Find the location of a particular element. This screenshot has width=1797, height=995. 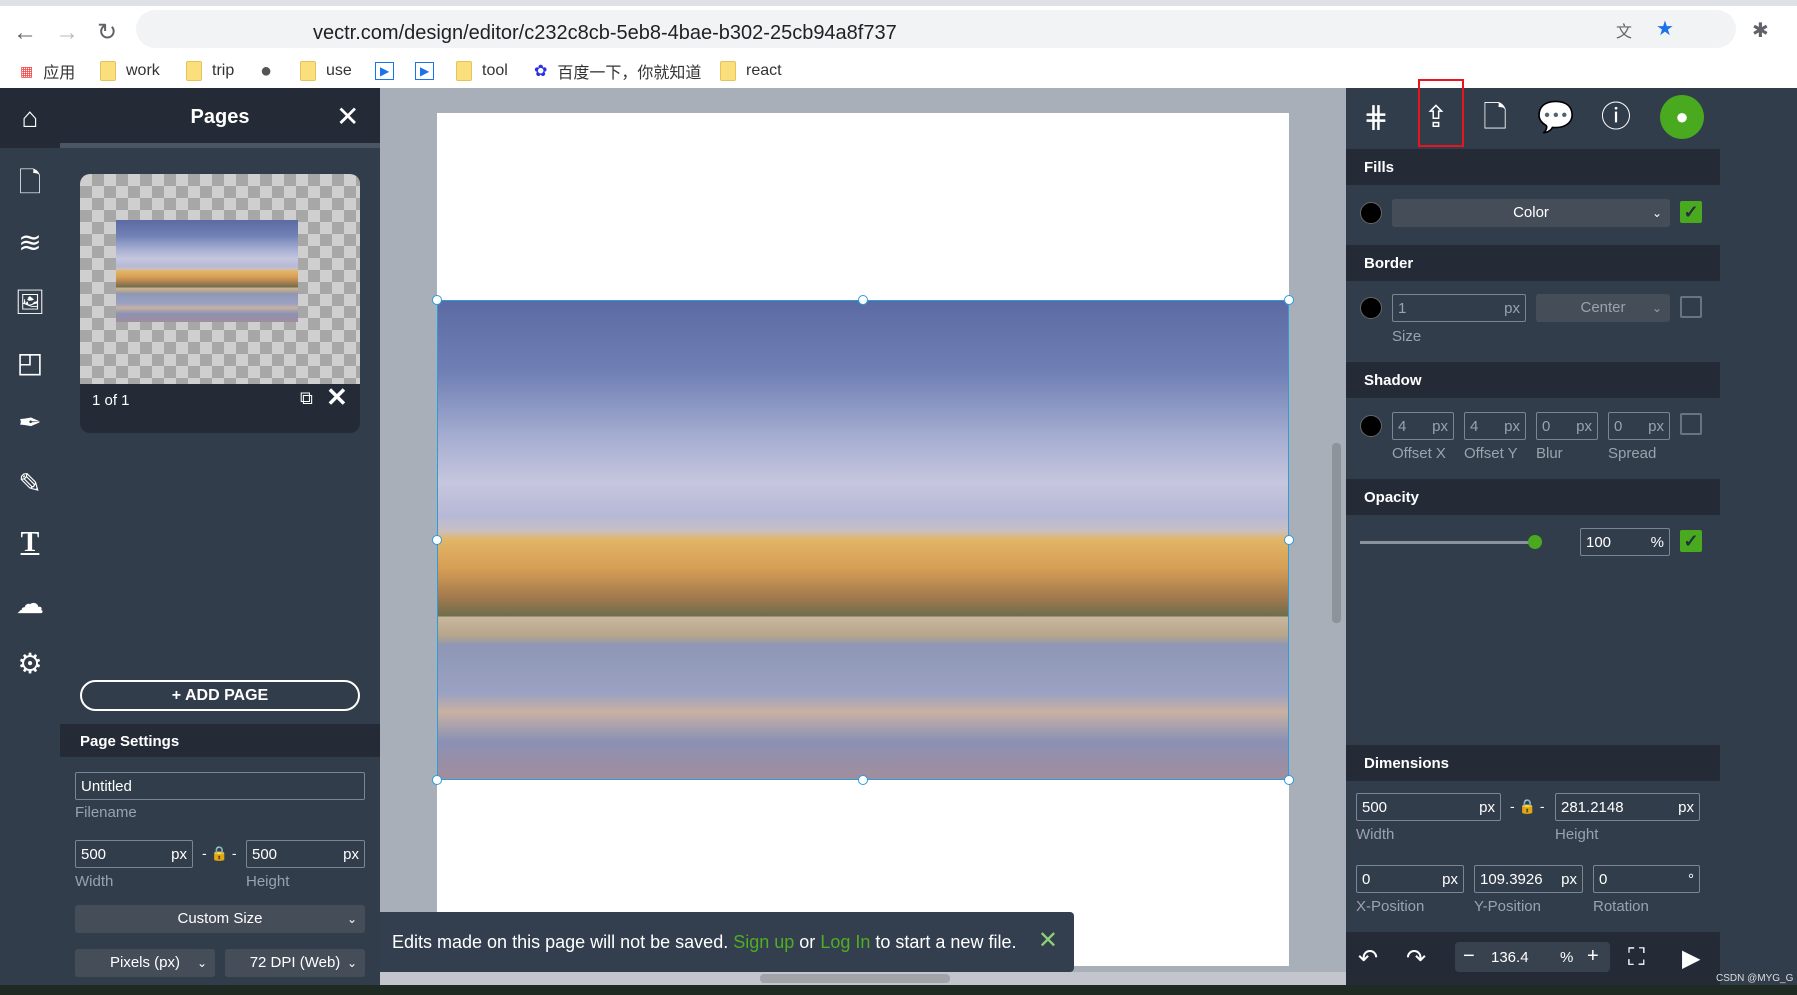

fill-type-select: Color ⌄ is located at coordinates (1531, 213).